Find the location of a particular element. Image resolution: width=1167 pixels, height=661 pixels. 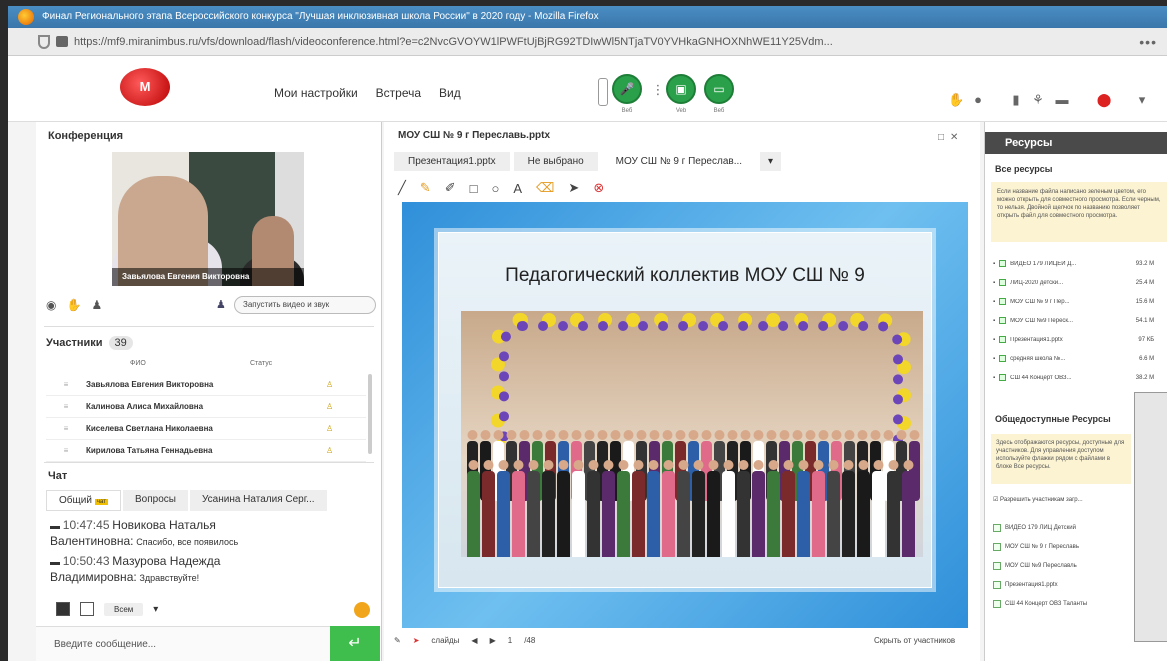

tab-questions: Вопросы is located at coordinates (155, 500).